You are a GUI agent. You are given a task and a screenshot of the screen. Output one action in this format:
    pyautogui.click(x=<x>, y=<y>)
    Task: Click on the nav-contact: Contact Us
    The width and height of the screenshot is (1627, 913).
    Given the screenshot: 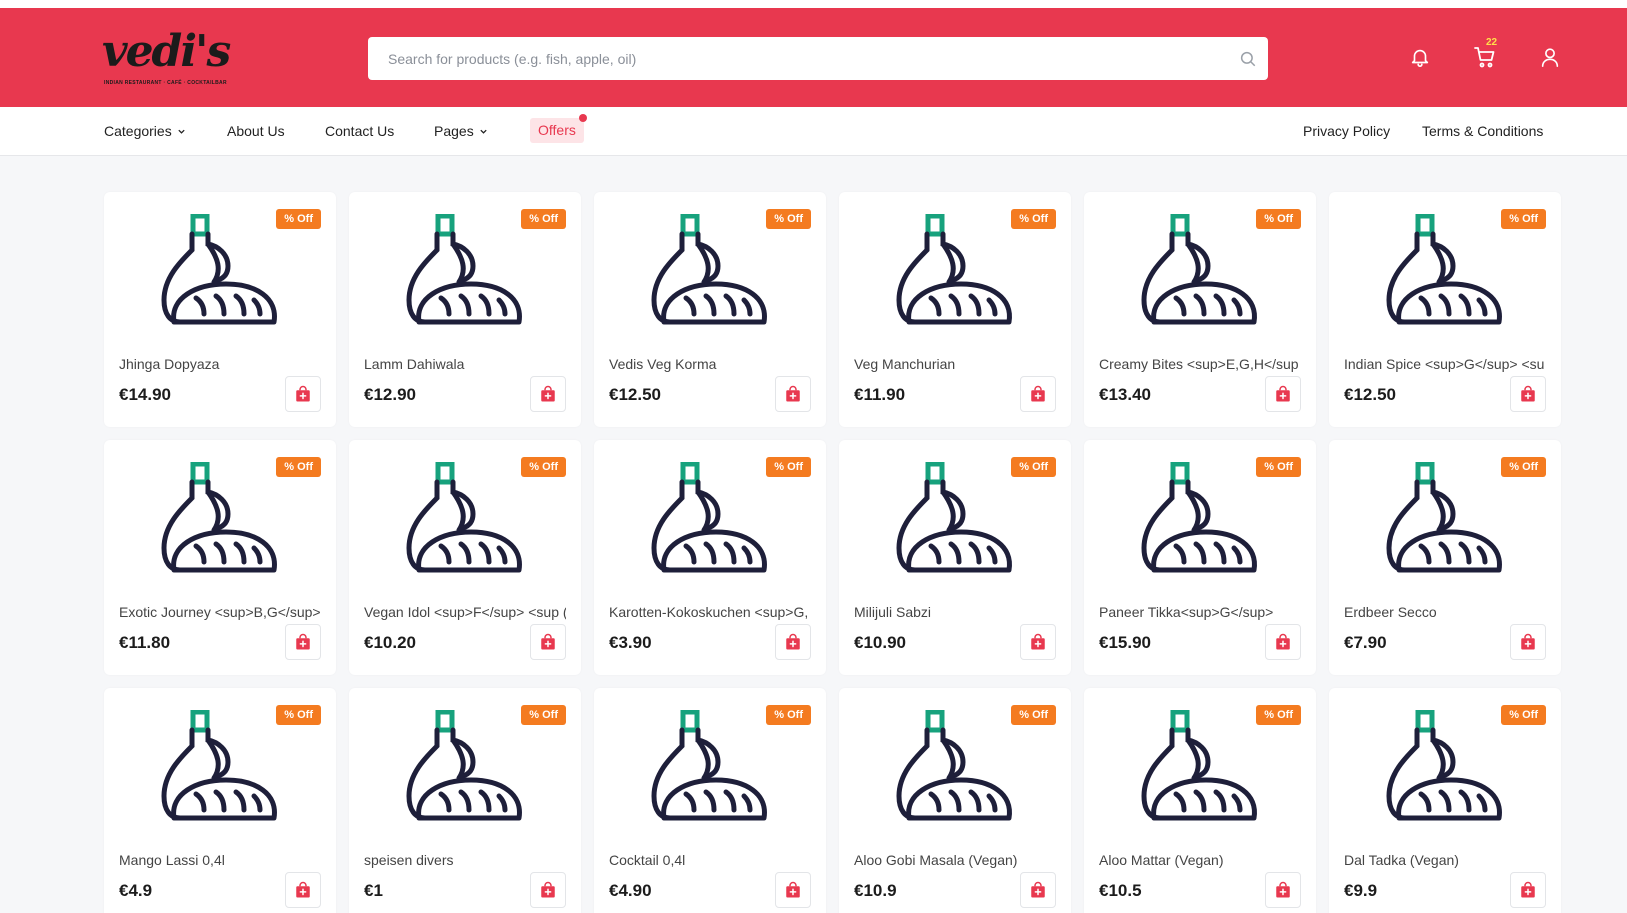 What is the action you would take?
    pyautogui.click(x=359, y=131)
    